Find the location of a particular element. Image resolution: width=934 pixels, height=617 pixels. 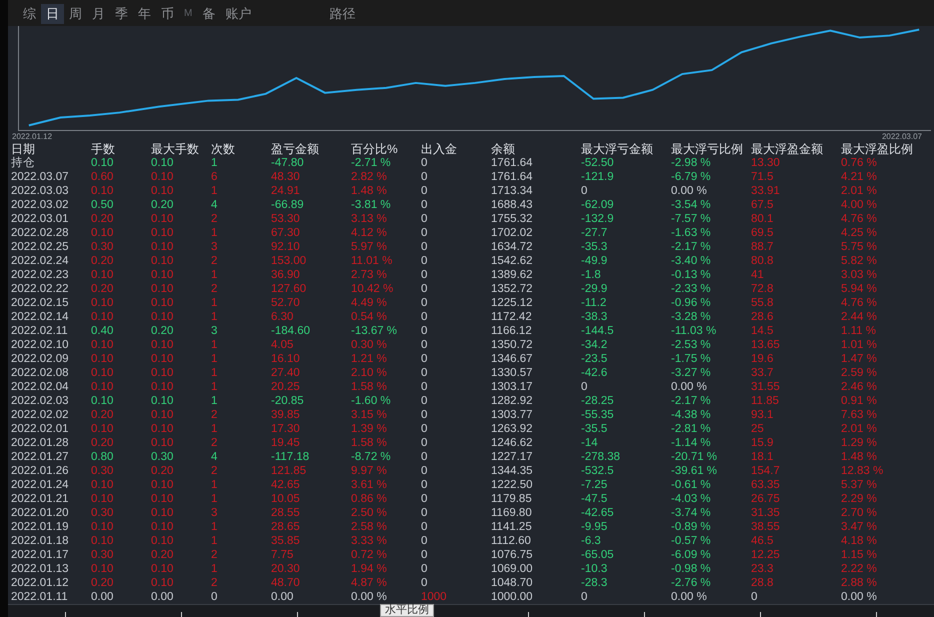

float-loss-cell-text: -23.5 is located at coordinates (594, 359).